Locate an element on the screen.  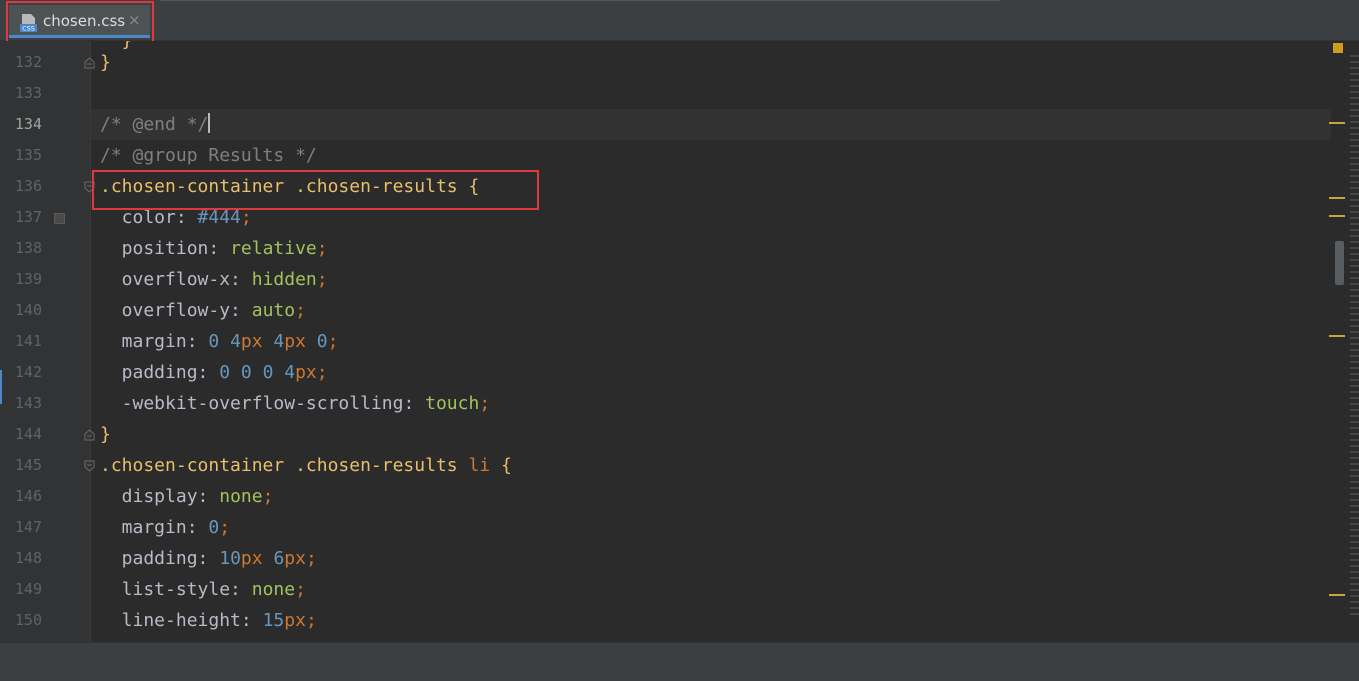
code-token: #444 is located at coordinates (219, 217).